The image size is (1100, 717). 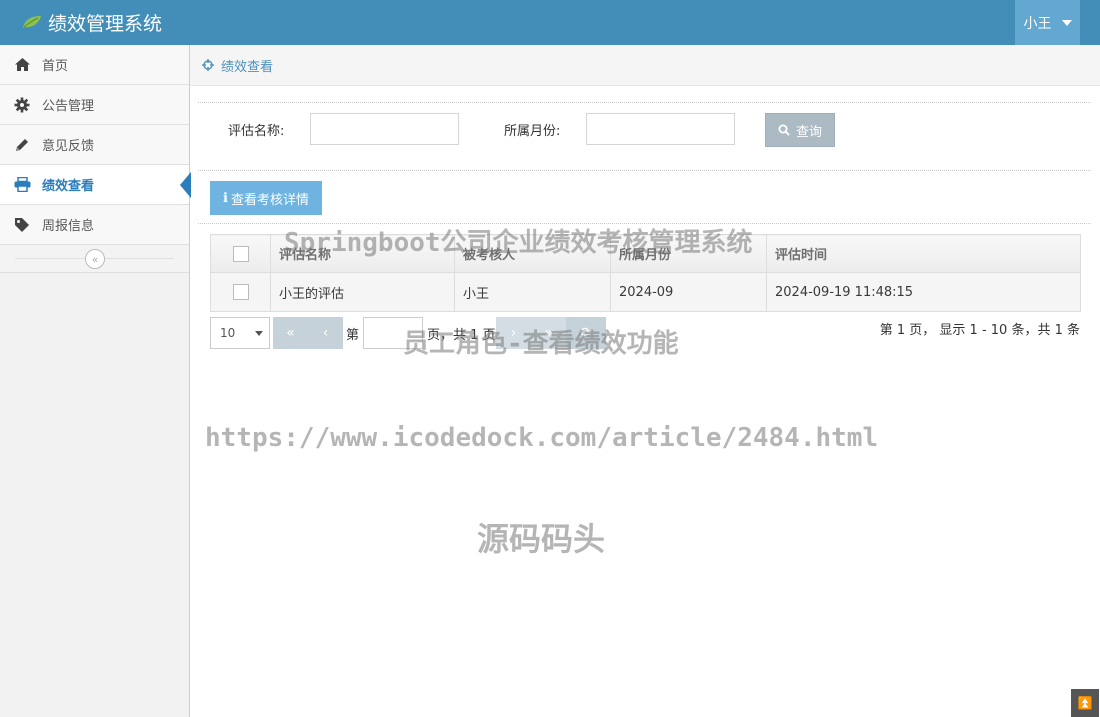 I want to click on sidebar-item-announcements: 公告管理, so click(x=94, y=105).